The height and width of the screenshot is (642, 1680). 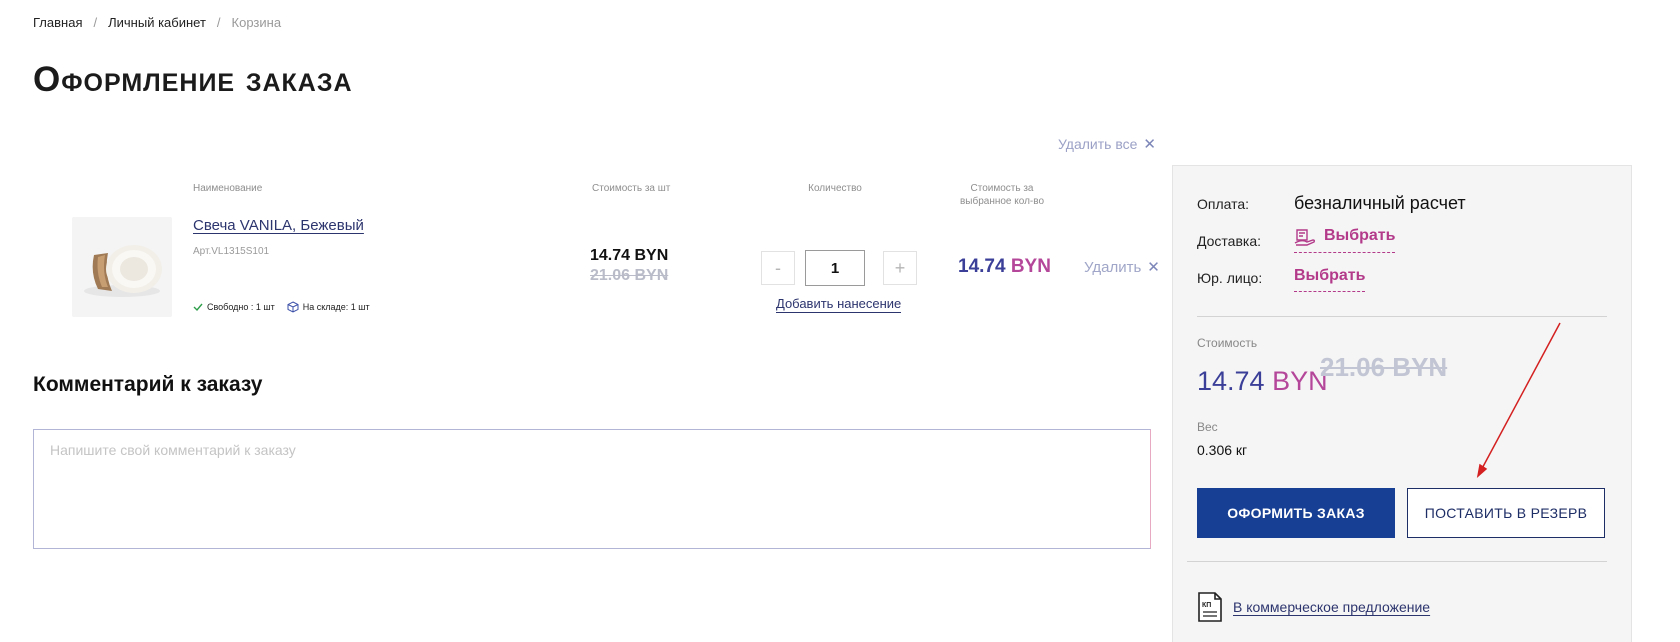 What do you see at coordinates (1380, 203) in the screenshot?
I see `payment-value: безналичный расчет` at bounding box center [1380, 203].